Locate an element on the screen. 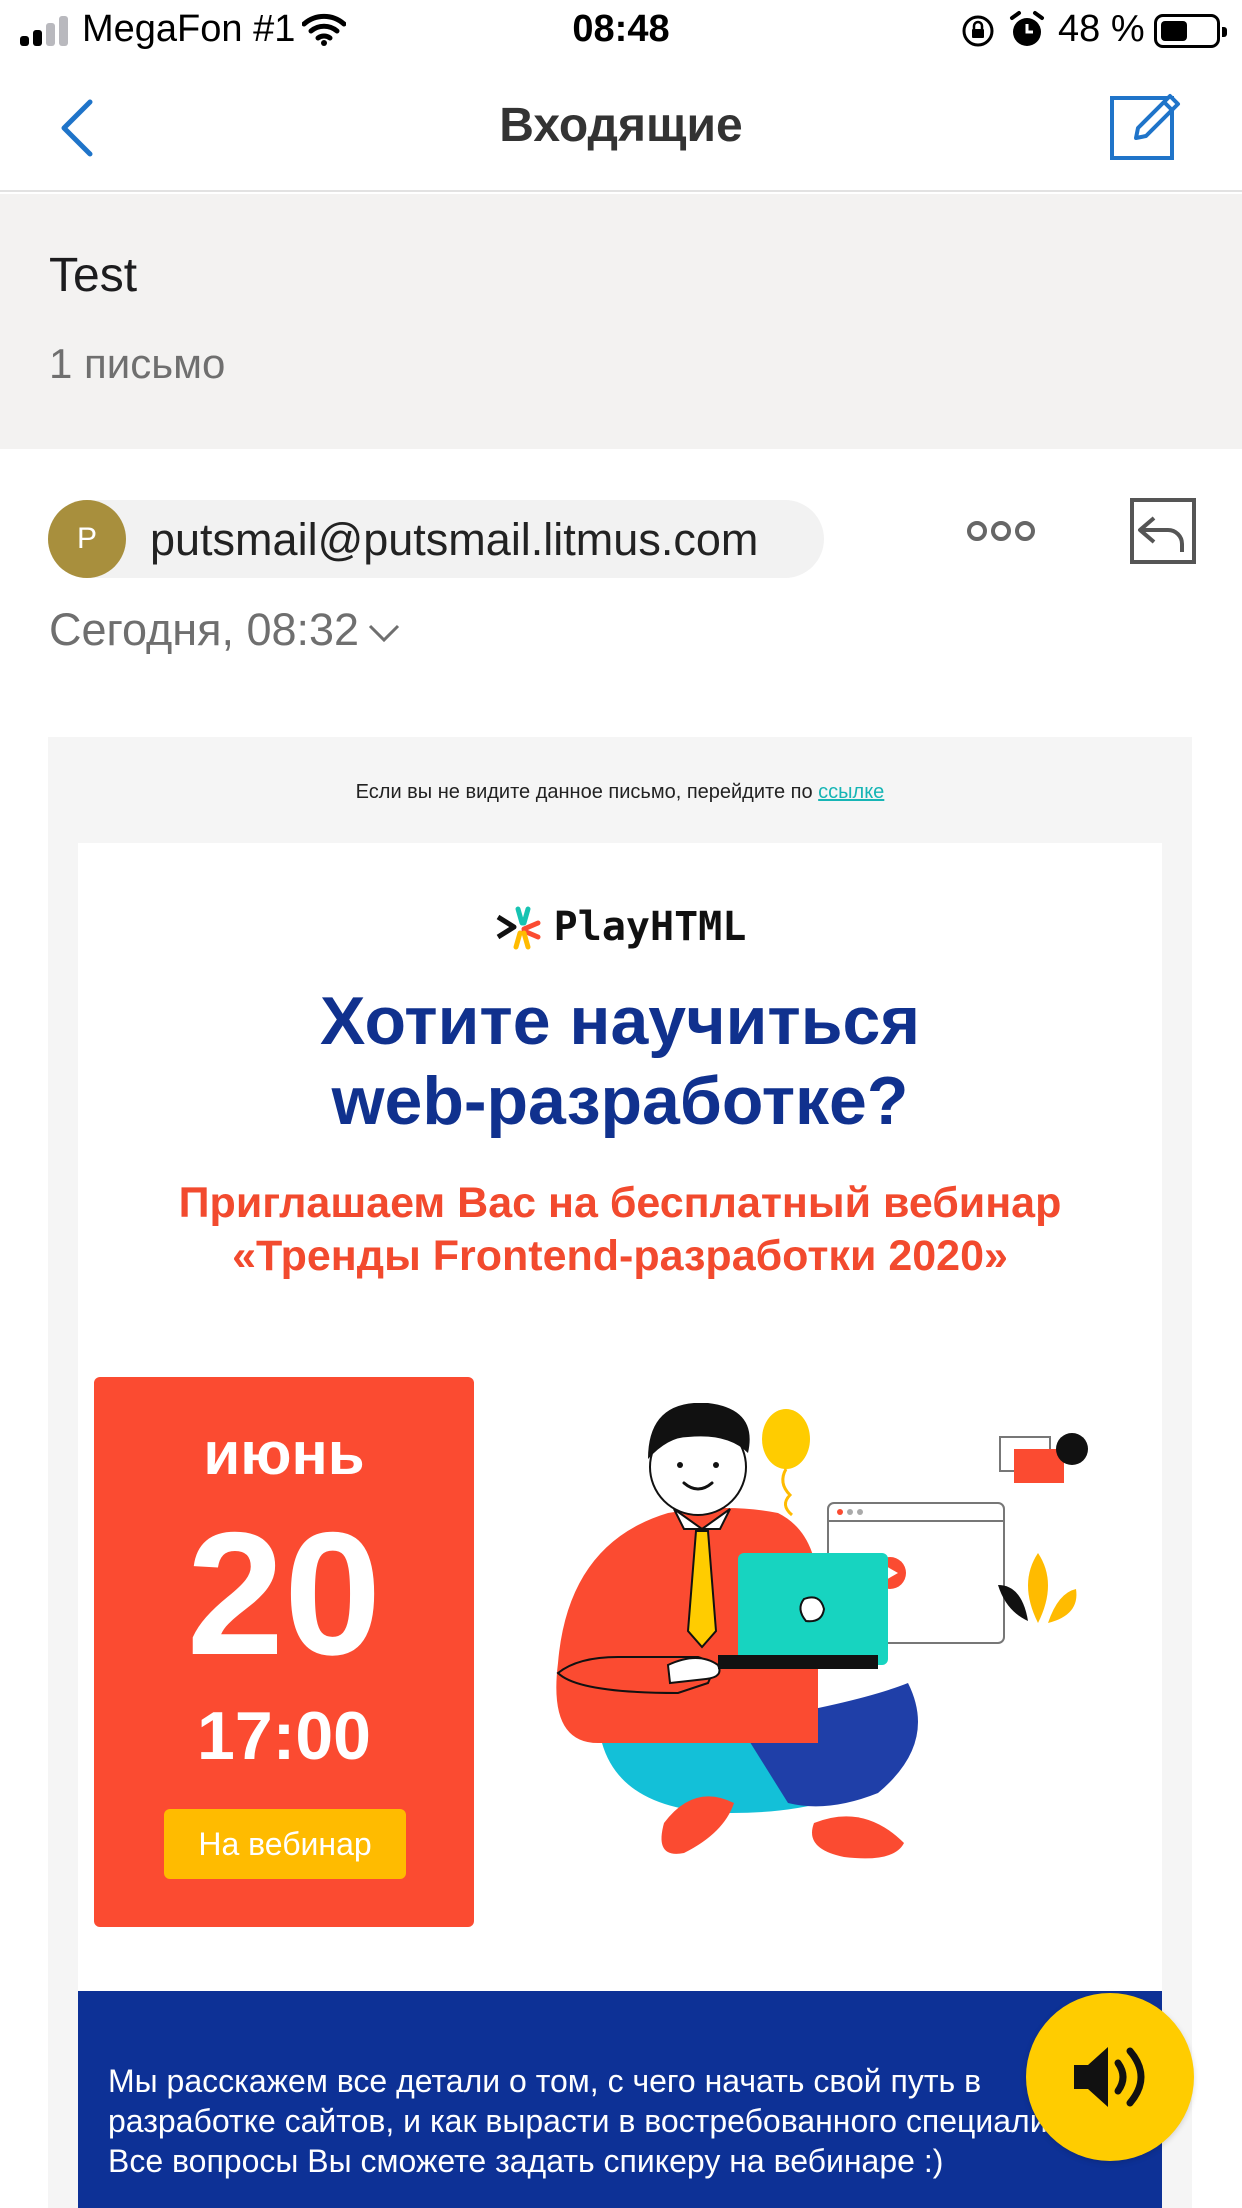 This screenshot has height=2208, width=1242. status-clock: 08:48 is located at coordinates (621, 29).